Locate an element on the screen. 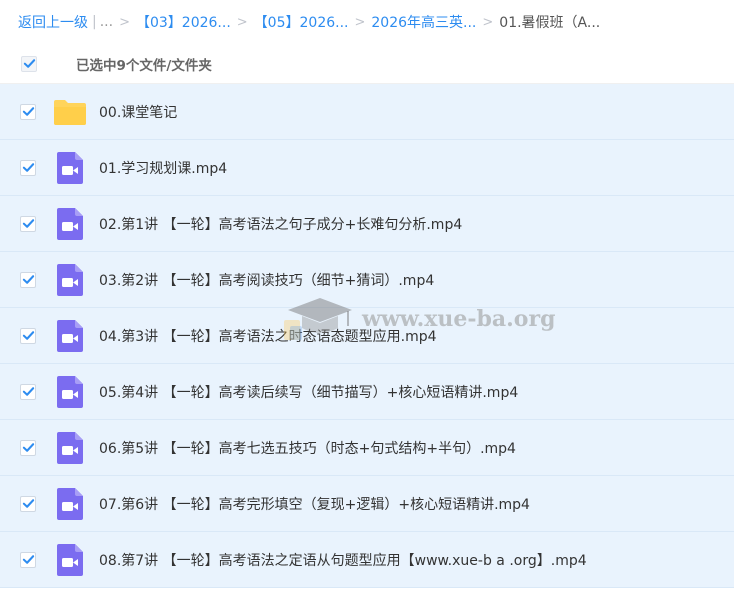 This screenshot has height=602, width=734. selection-bar: 已选中9个文件/文件夹 is located at coordinates (367, 64).